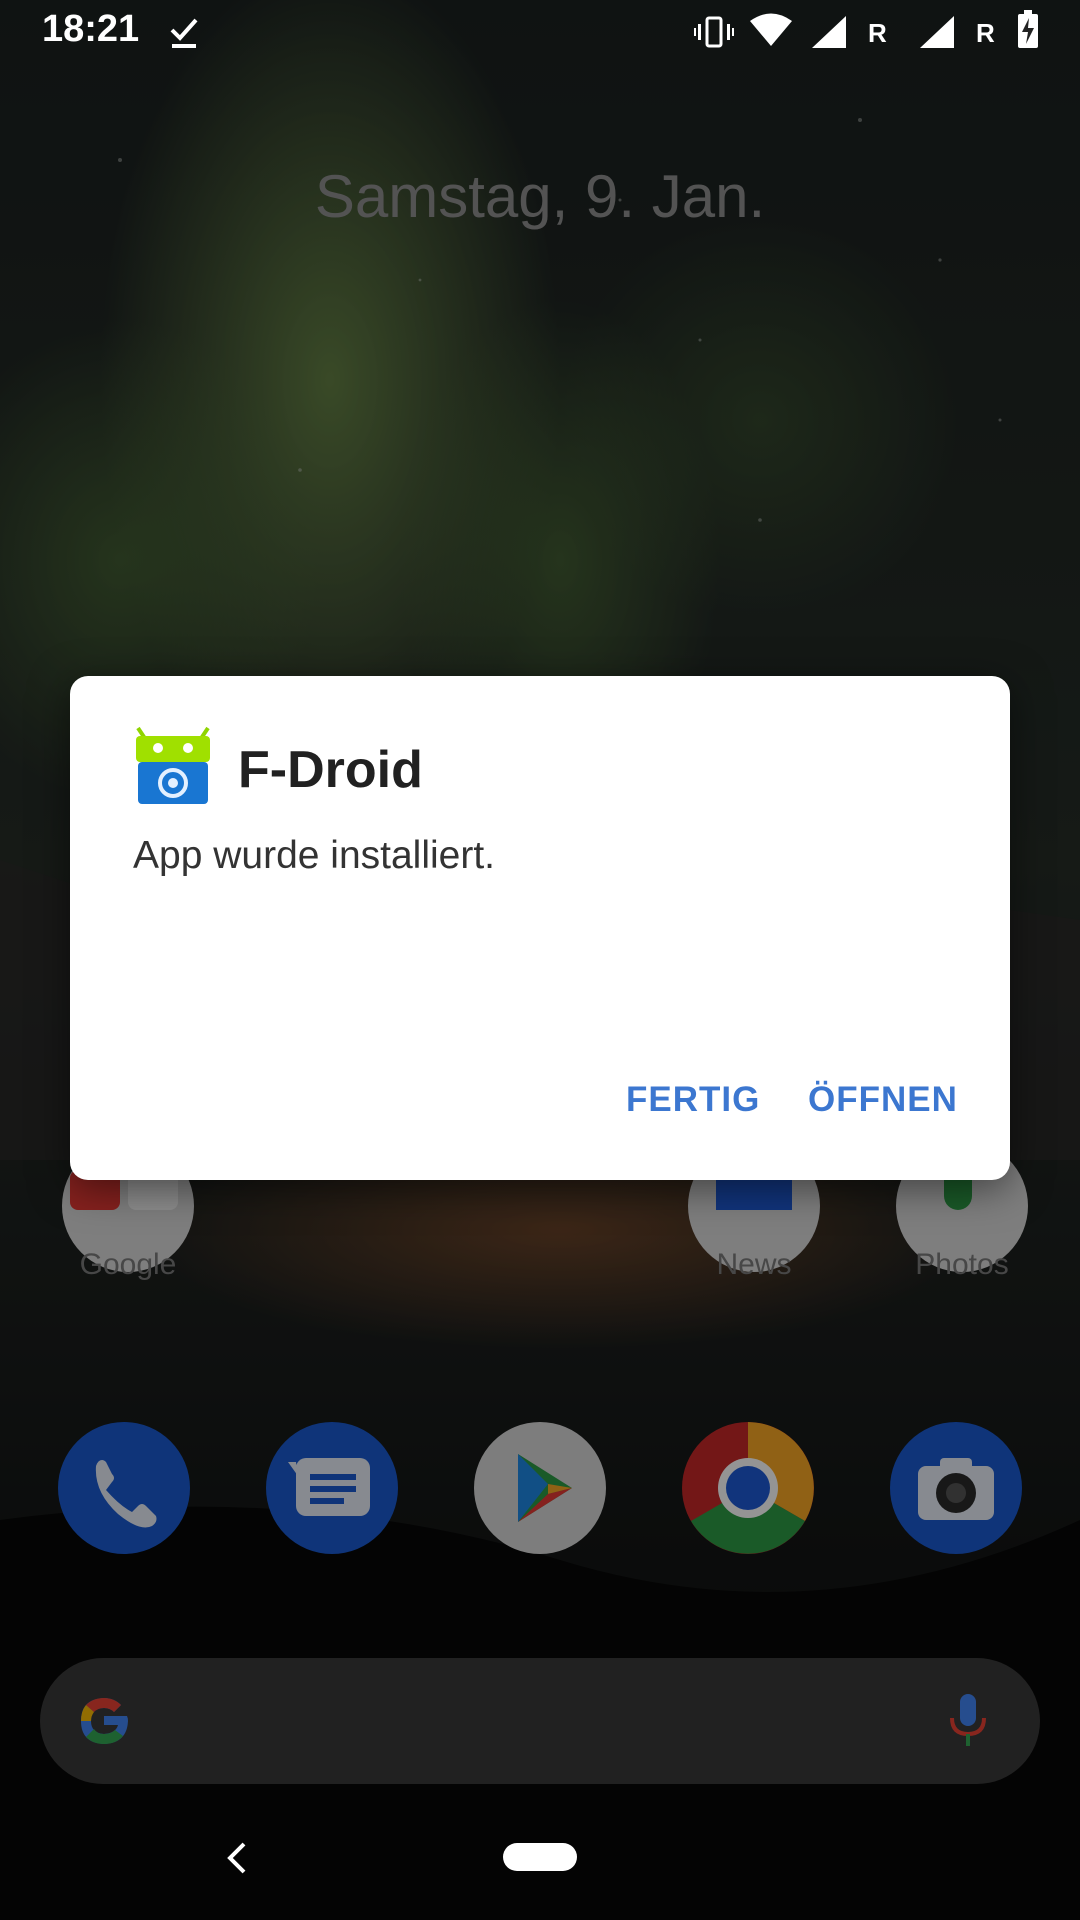 The width and height of the screenshot is (1080, 1920). What do you see at coordinates (714, 32) in the screenshot?
I see `vibrate-icon` at bounding box center [714, 32].